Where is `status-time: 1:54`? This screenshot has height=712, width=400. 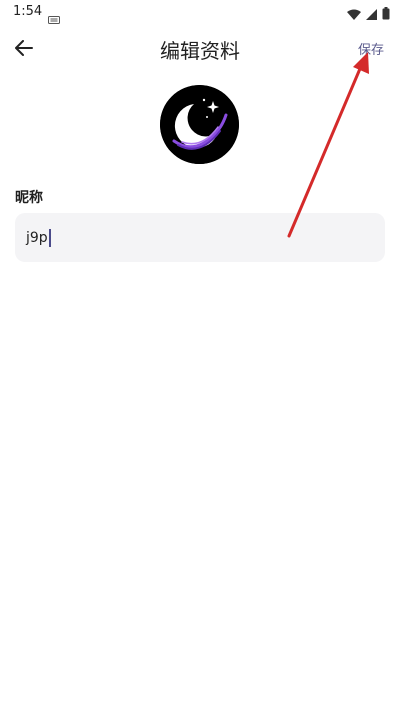
status-time: 1:54 is located at coordinates (28, 11).